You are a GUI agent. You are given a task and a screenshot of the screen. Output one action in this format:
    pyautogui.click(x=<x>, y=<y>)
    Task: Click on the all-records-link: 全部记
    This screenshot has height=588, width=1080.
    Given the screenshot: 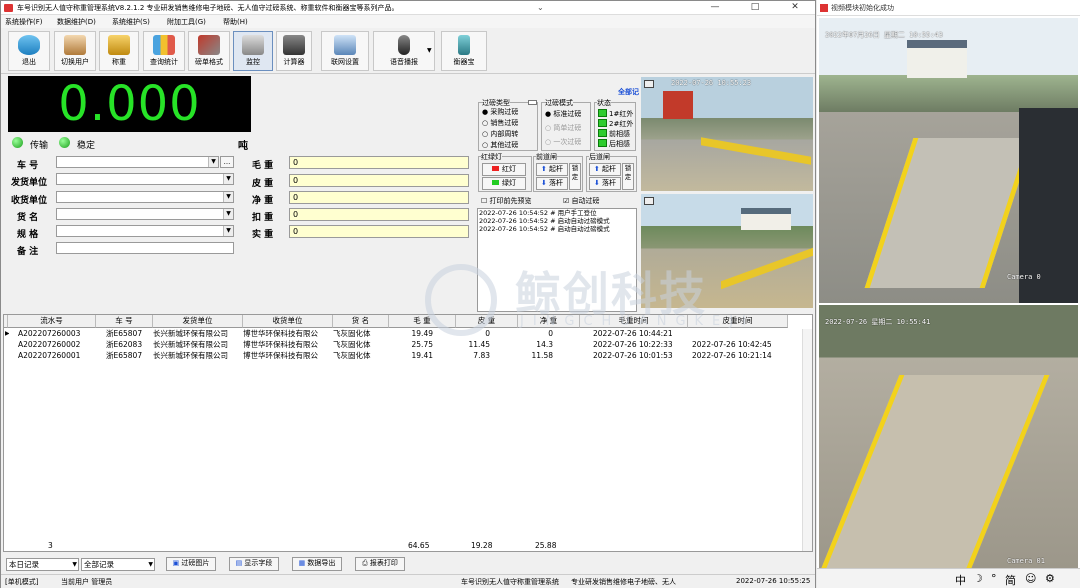 What is the action you would take?
    pyautogui.click(x=628, y=92)
    